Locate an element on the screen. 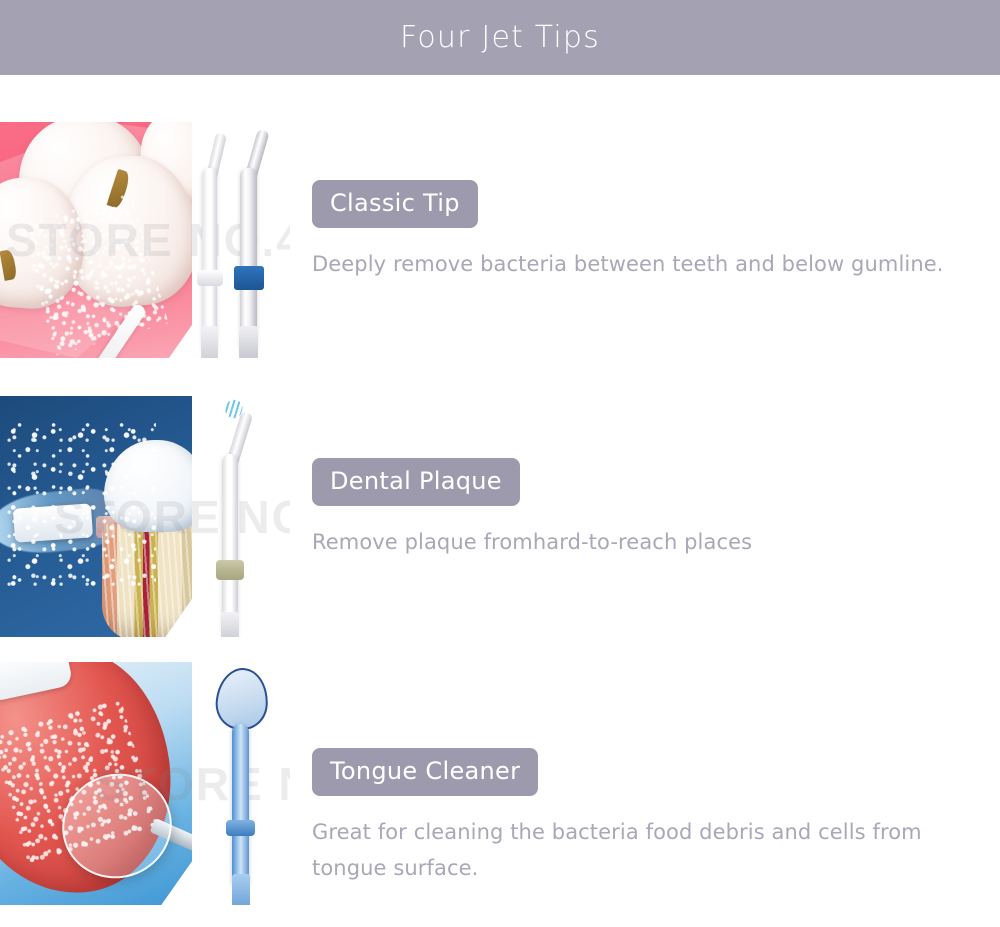  feature-image-classic-tip: STORE NO.45 is located at coordinates (145, 240).